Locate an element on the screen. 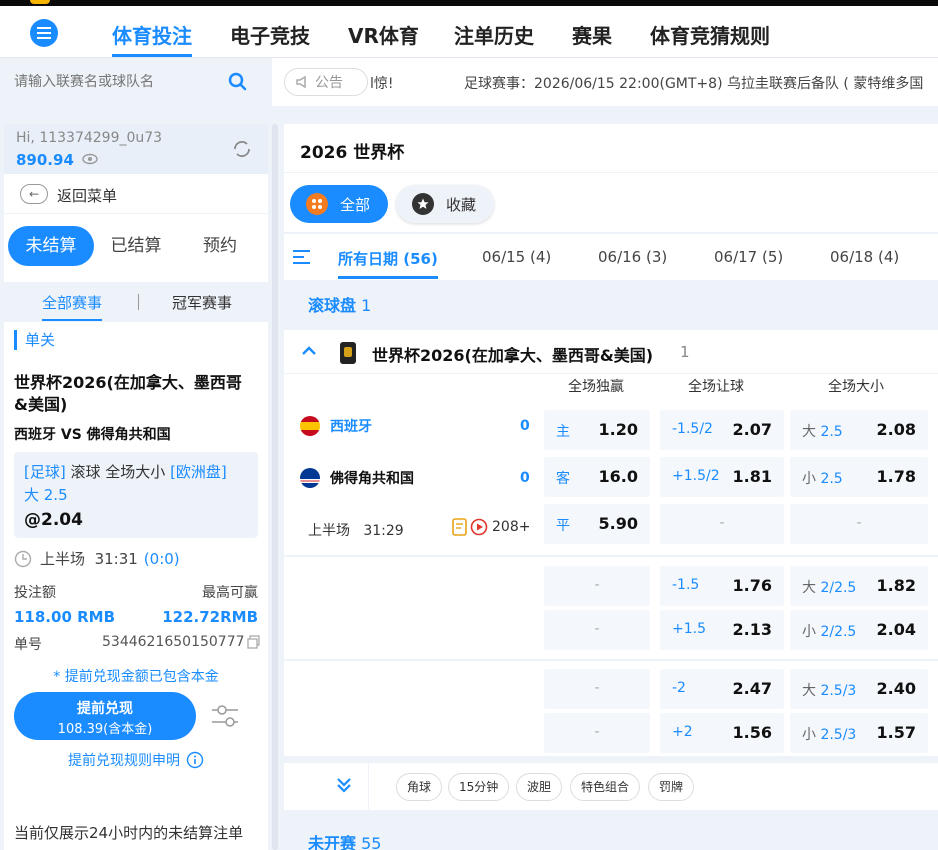  tab-settled: 已结算 is located at coordinates (136, 246).